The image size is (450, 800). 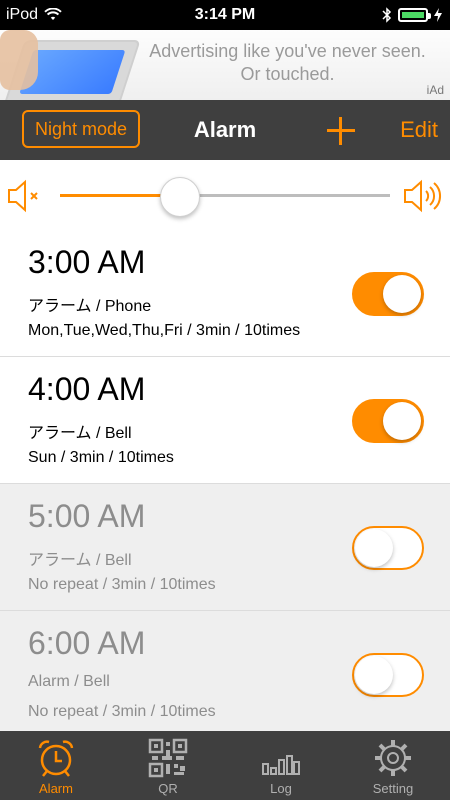 What do you see at coordinates (422, 196) in the screenshot?
I see `volume-high-icon` at bounding box center [422, 196].